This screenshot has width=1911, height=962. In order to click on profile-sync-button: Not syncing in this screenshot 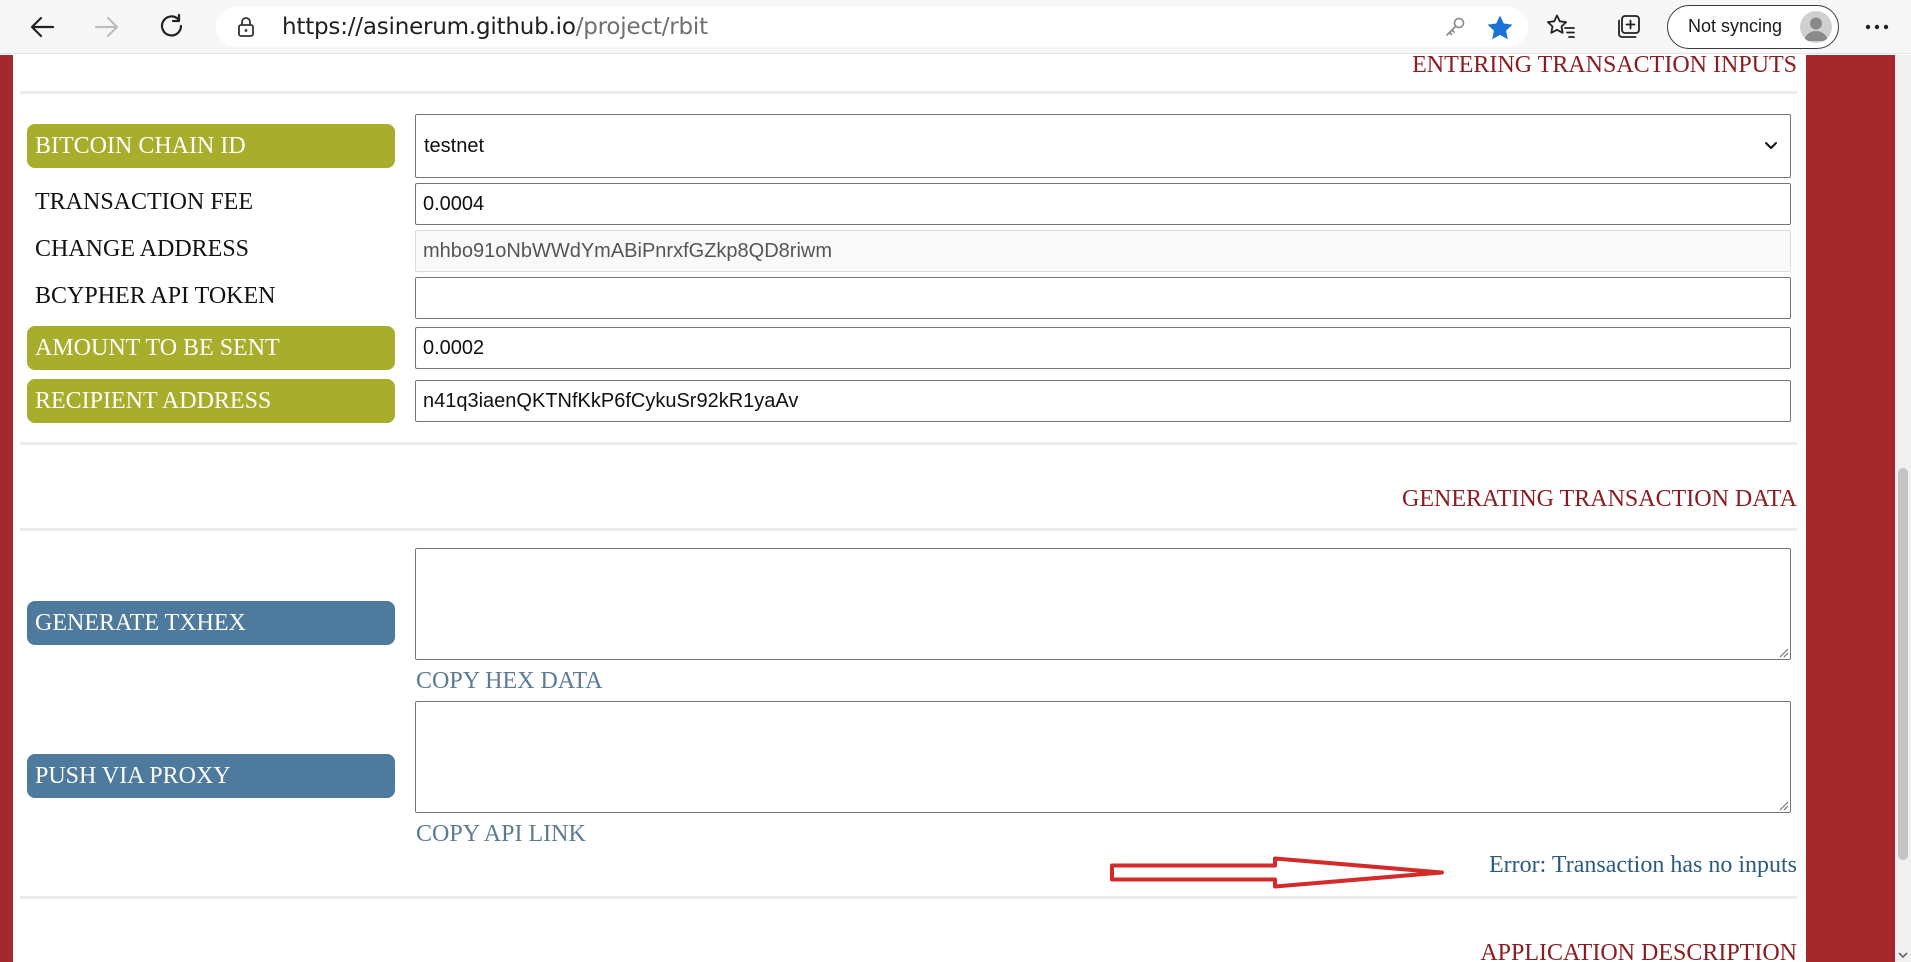, I will do `click(1753, 27)`.